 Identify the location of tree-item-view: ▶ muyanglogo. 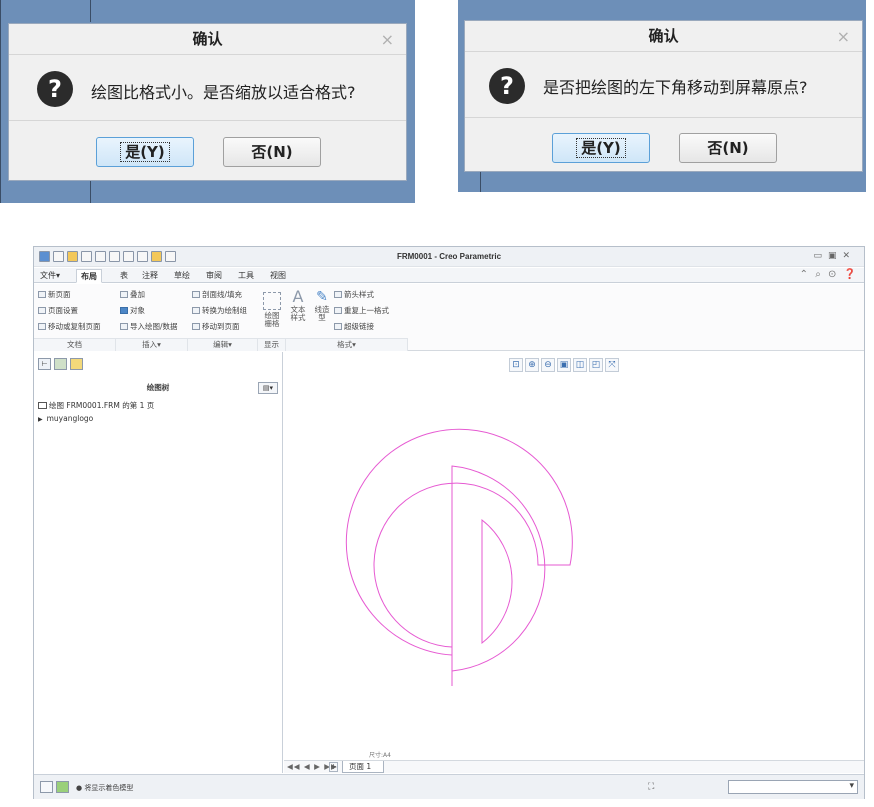
(65, 418).